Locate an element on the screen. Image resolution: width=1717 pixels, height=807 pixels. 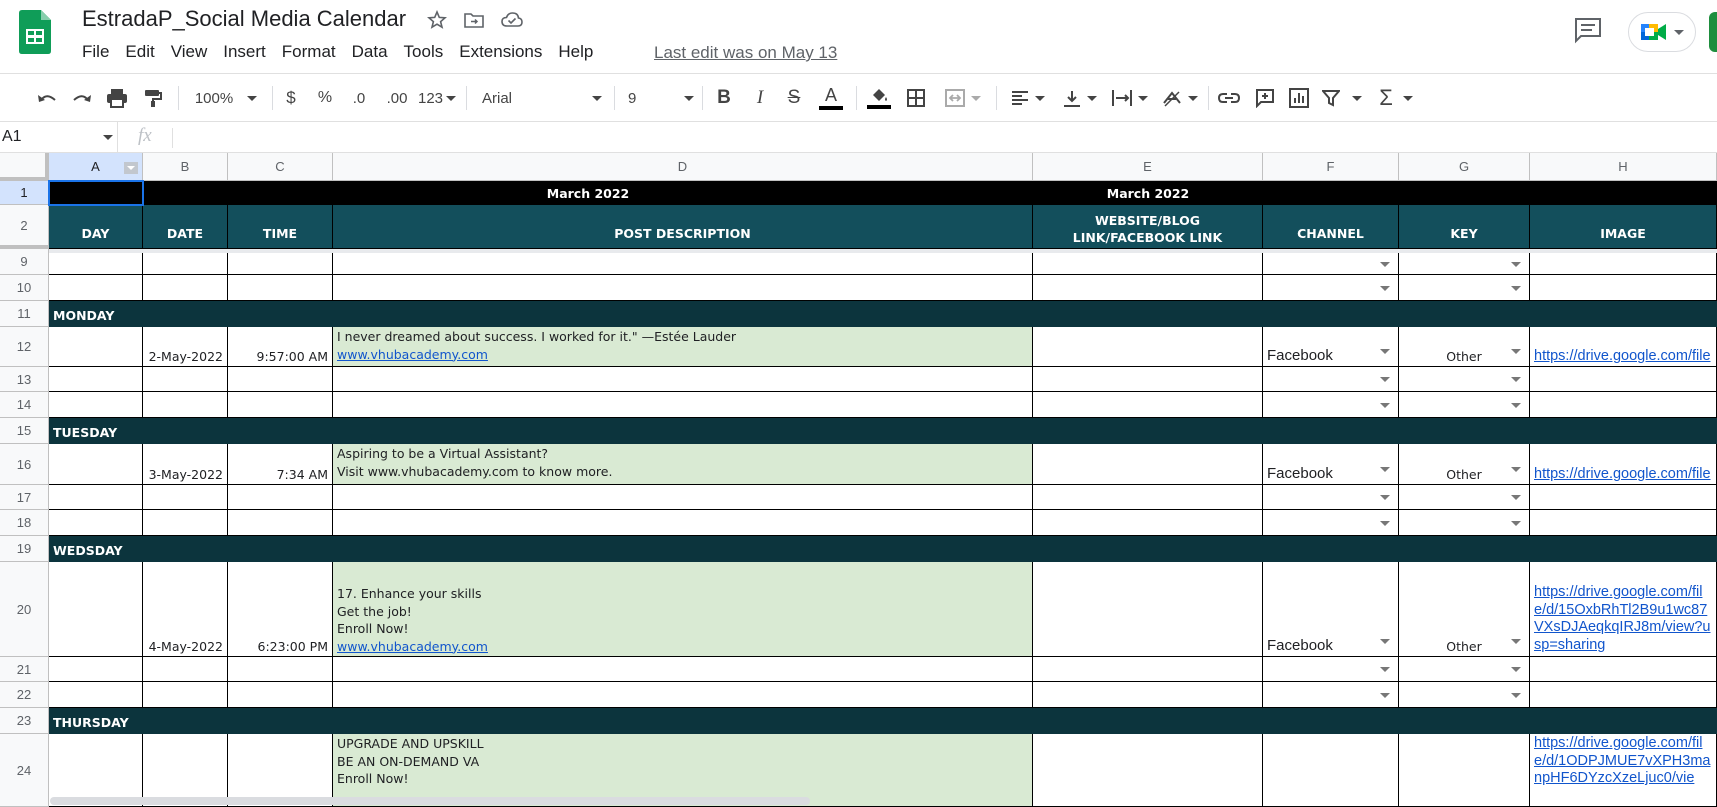
day-band-monday: MONDAY is located at coordinates (883, 314).